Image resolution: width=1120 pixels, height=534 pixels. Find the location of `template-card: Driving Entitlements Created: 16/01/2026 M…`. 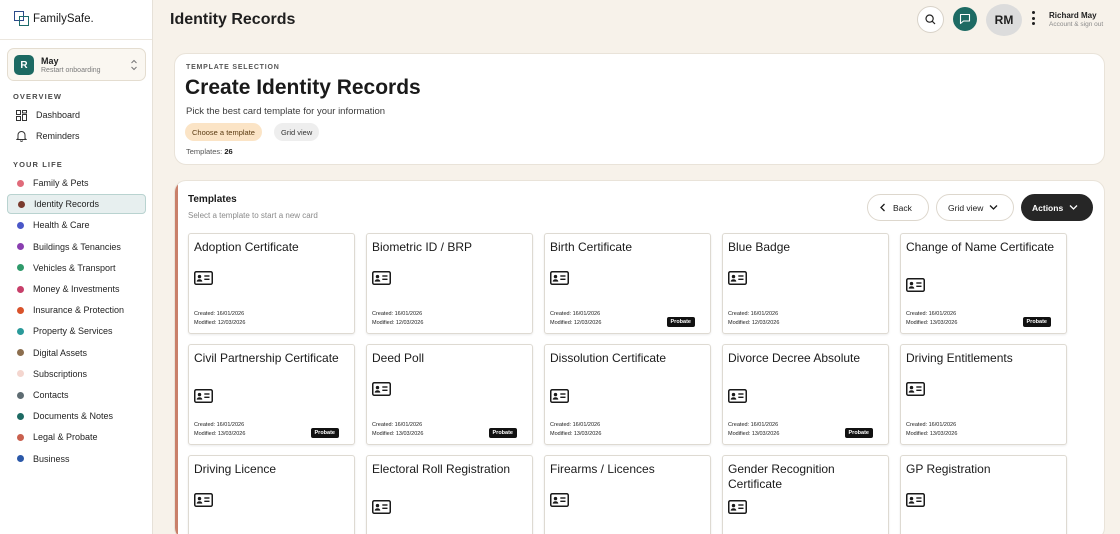

template-card: Driving Entitlements Created: 16/01/2026 M… is located at coordinates (983, 394).